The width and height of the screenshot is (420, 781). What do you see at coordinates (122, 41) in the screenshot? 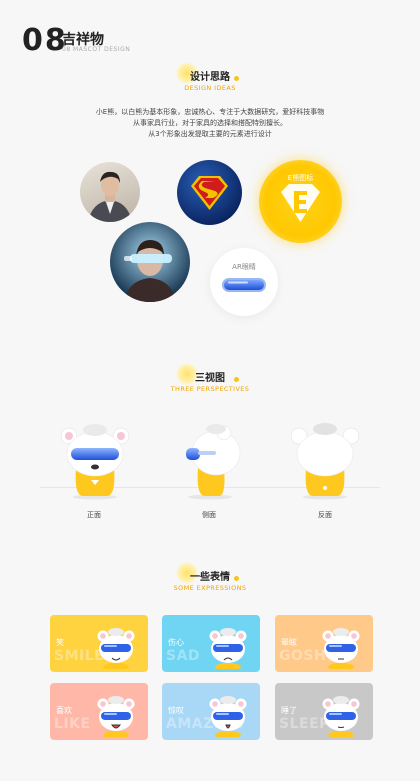
I see `page-header: 08 吉祥物 08 MASCOT DESIGN` at bounding box center [122, 41].